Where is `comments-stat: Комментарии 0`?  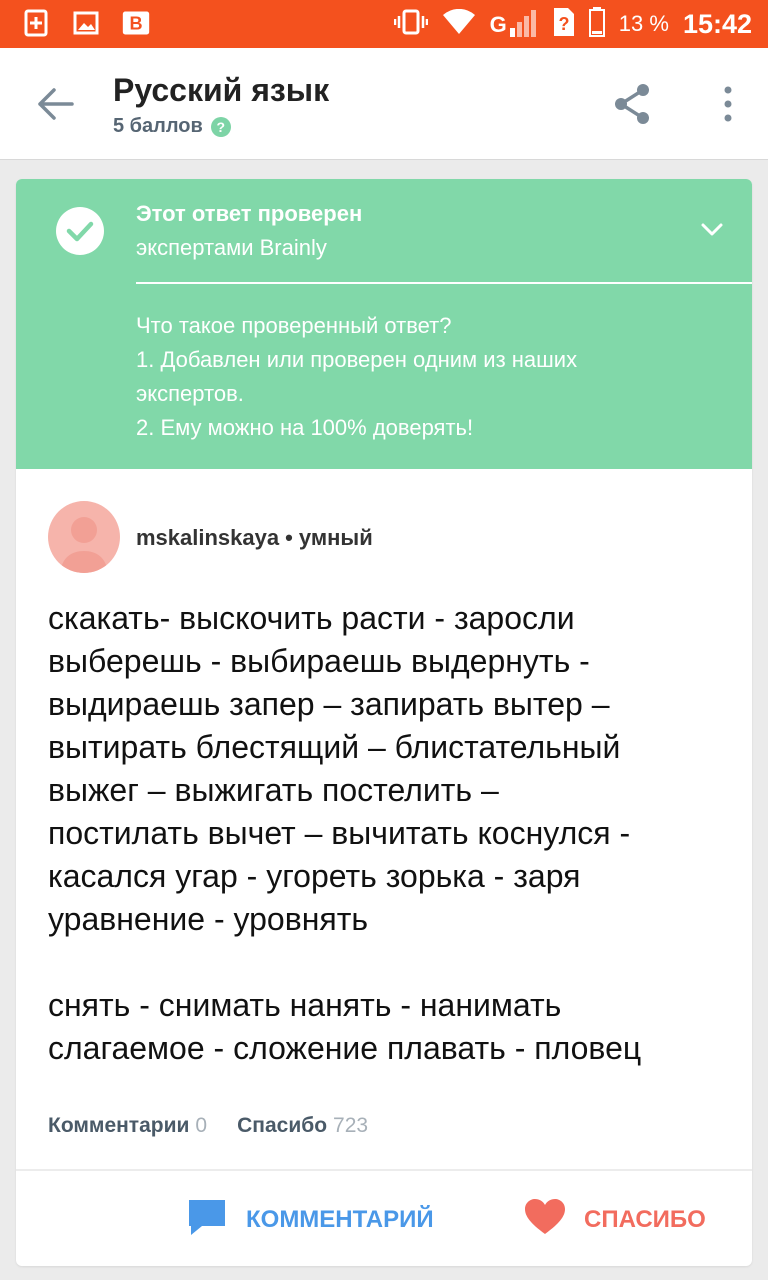 comments-stat: Комментарии 0 is located at coordinates (127, 1126).